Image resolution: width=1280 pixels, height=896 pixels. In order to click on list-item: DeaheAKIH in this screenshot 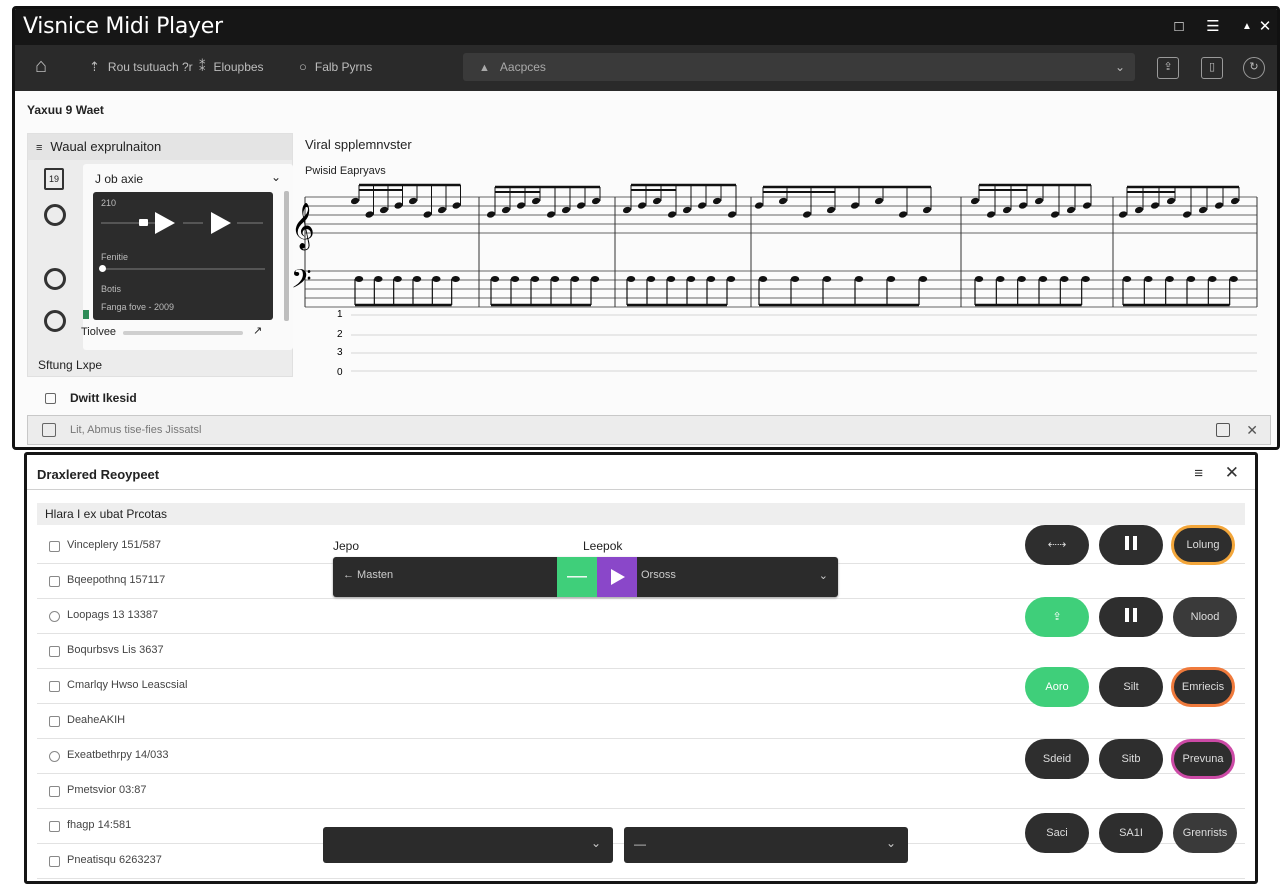, I will do `click(641, 721)`.